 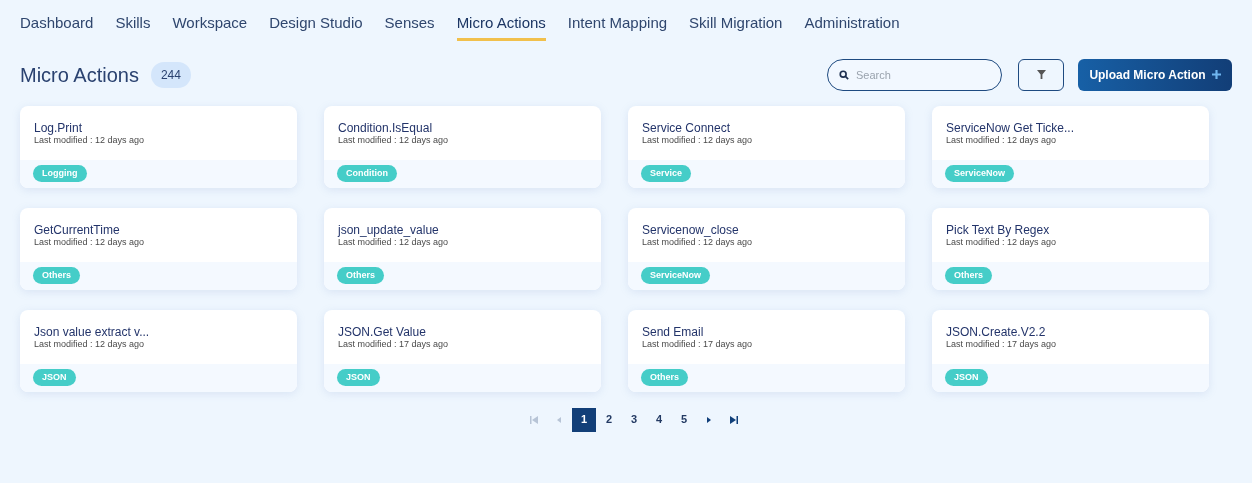 I want to click on page-button: 5, so click(x=684, y=419).